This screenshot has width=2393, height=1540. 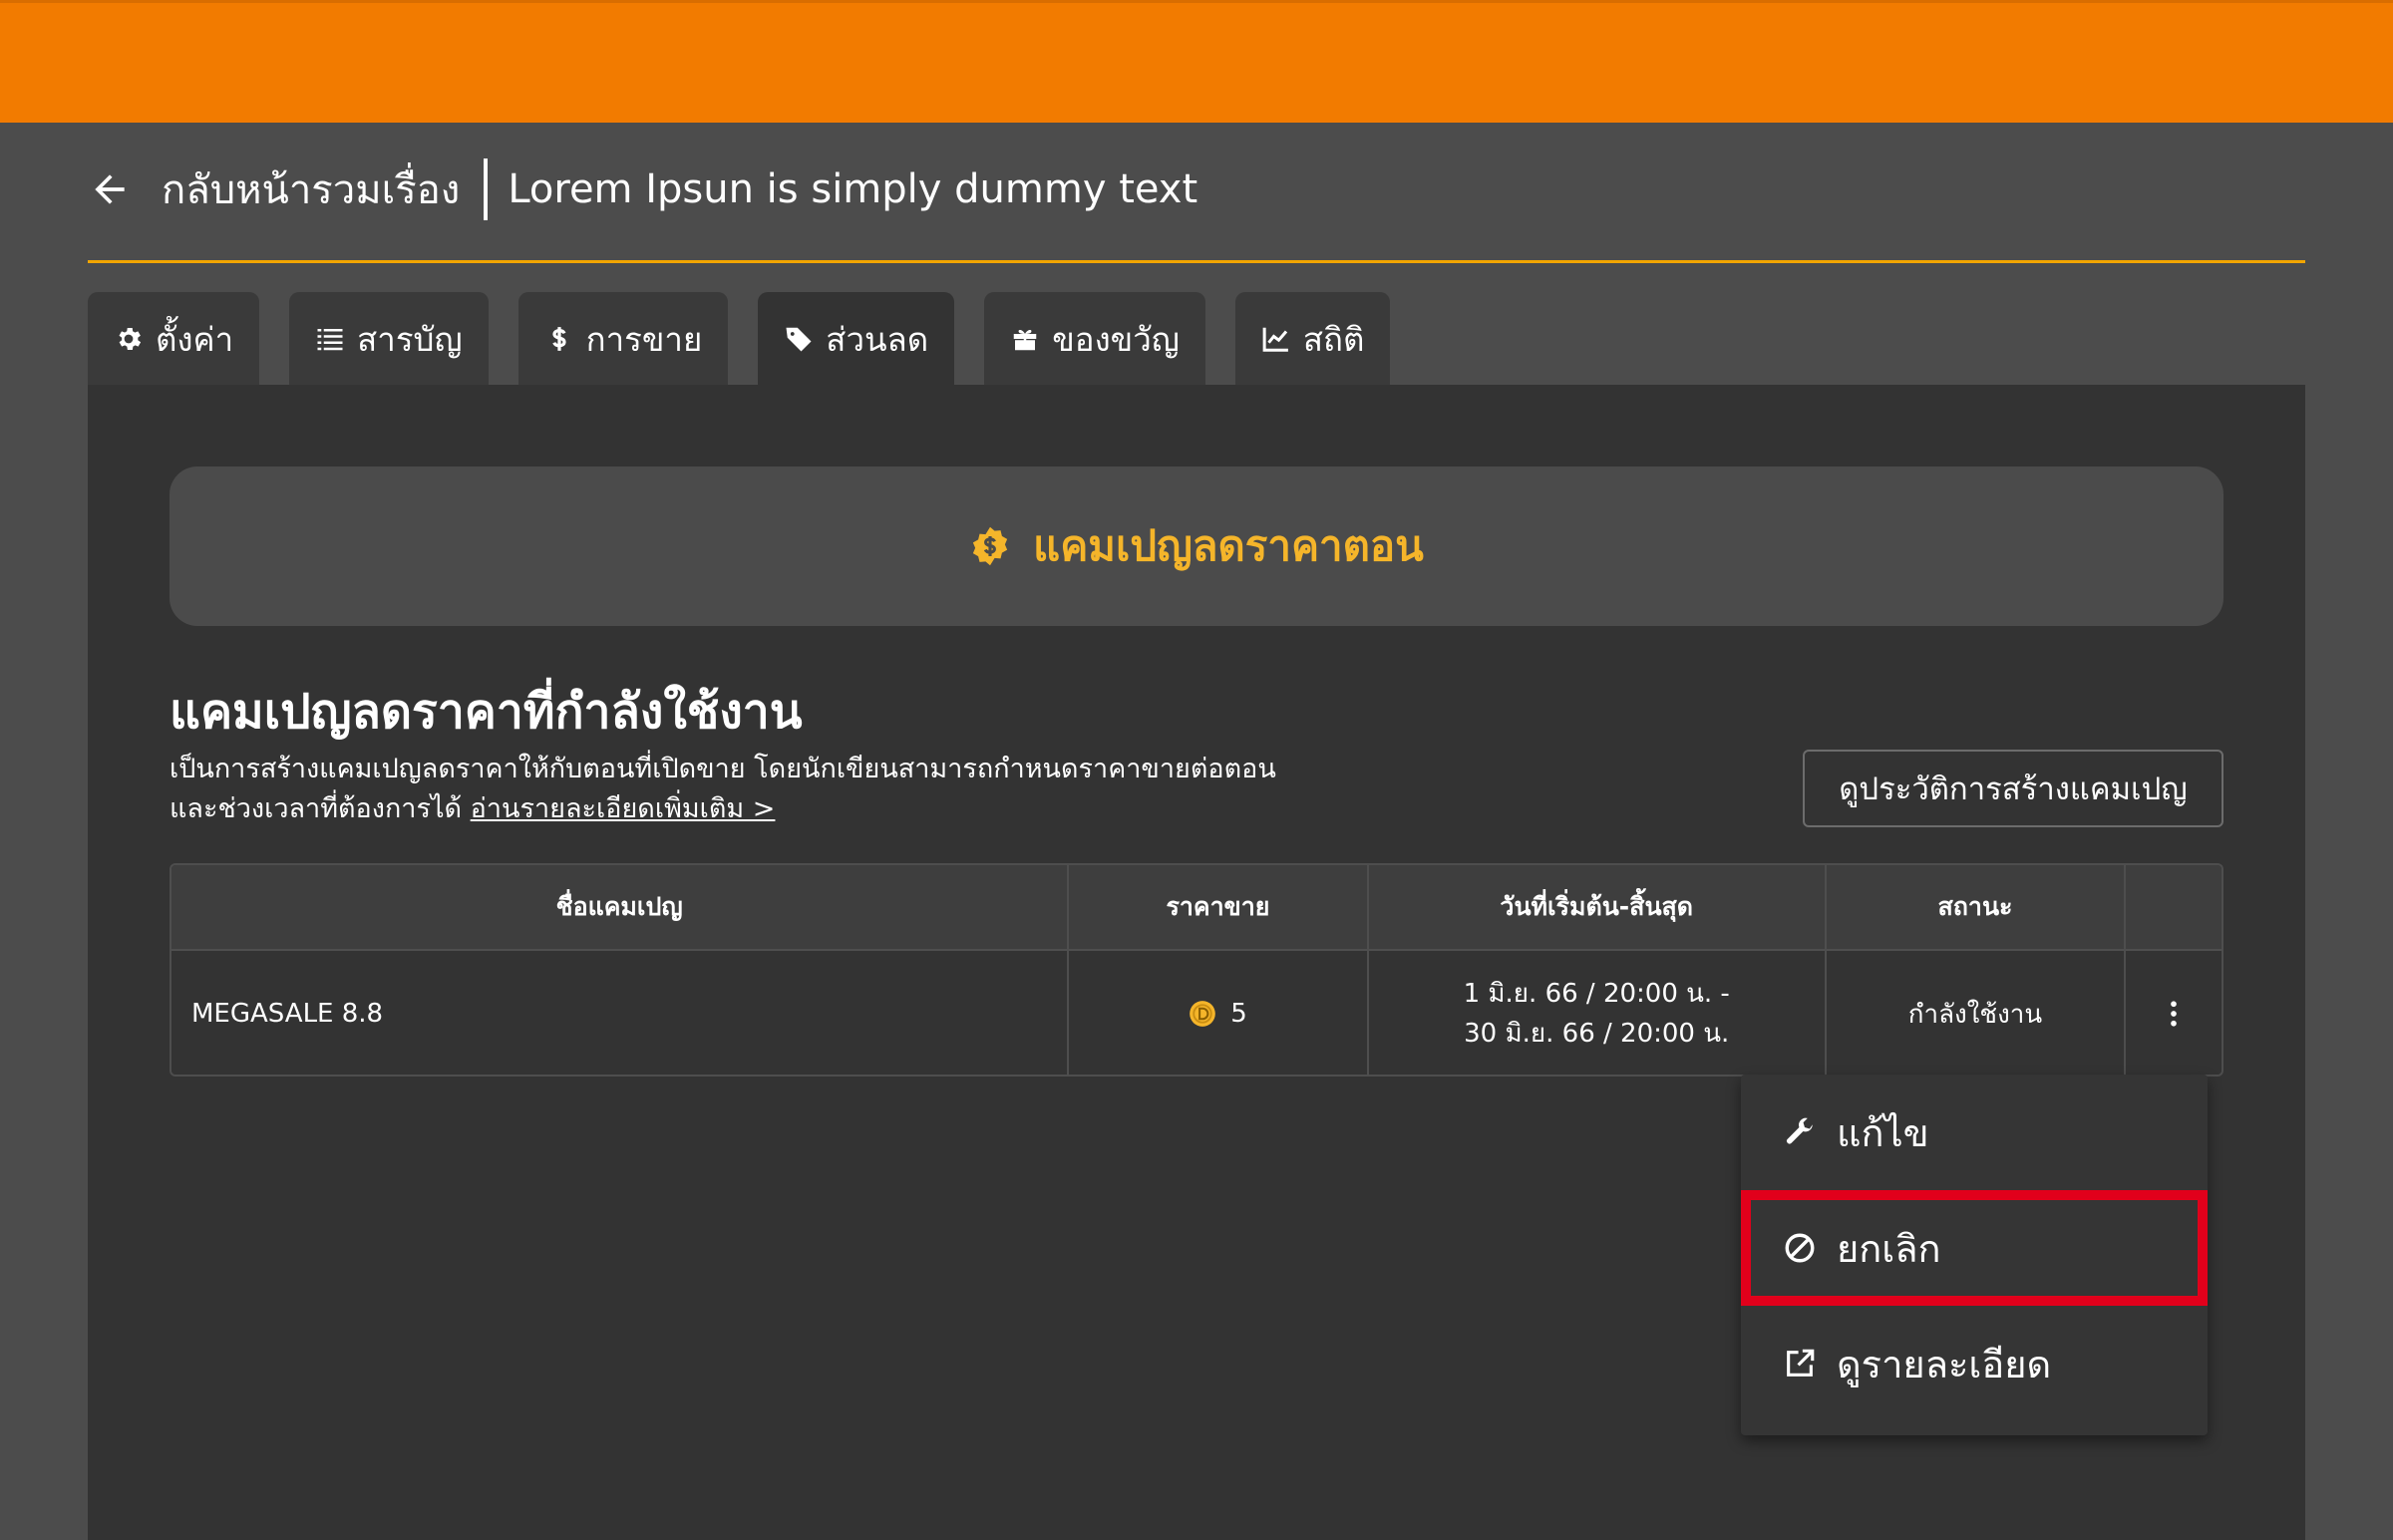 What do you see at coordinates (1799, 1130) in the screenshot?
I see `wrench-icon` at bounding box center [1799, 1130].